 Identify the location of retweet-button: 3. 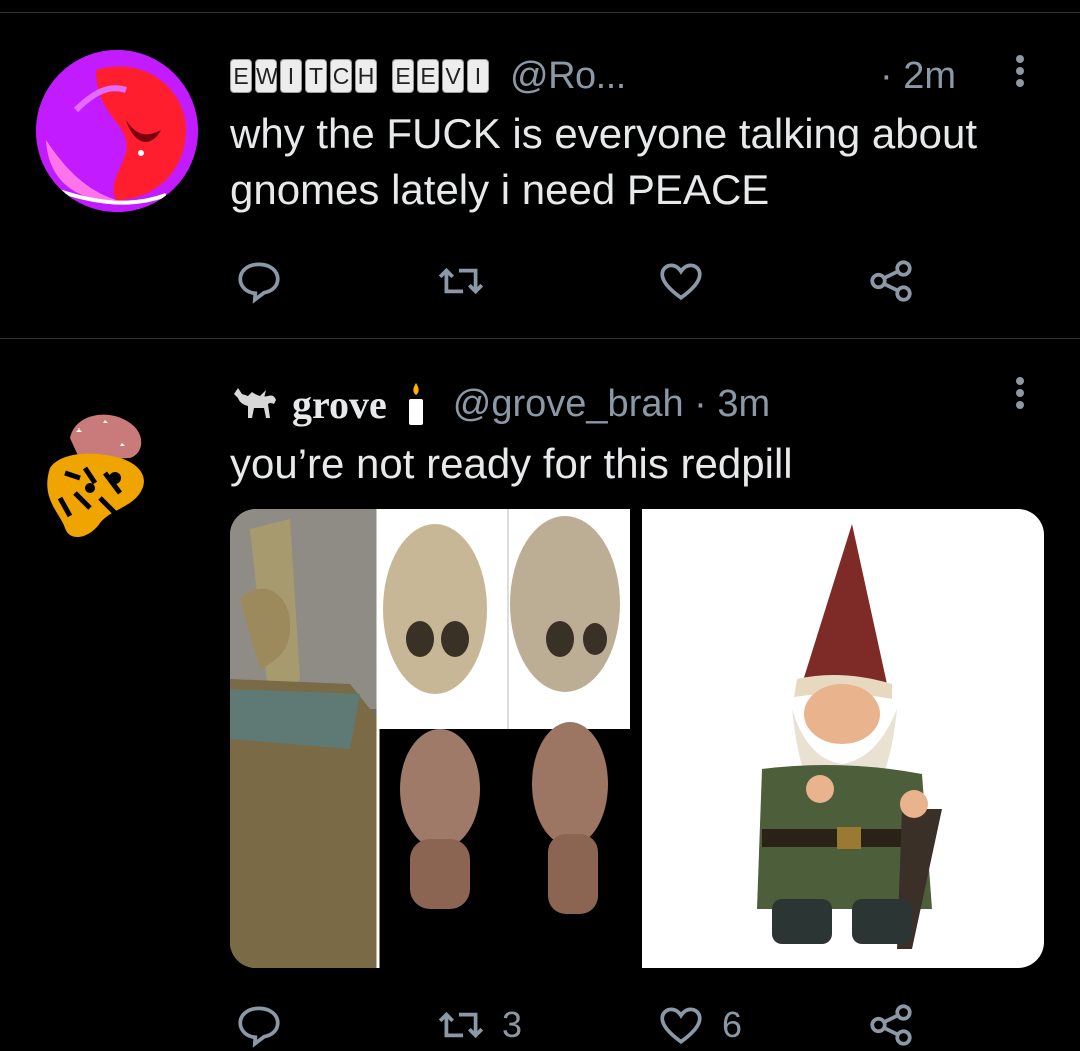
(479, 1025).